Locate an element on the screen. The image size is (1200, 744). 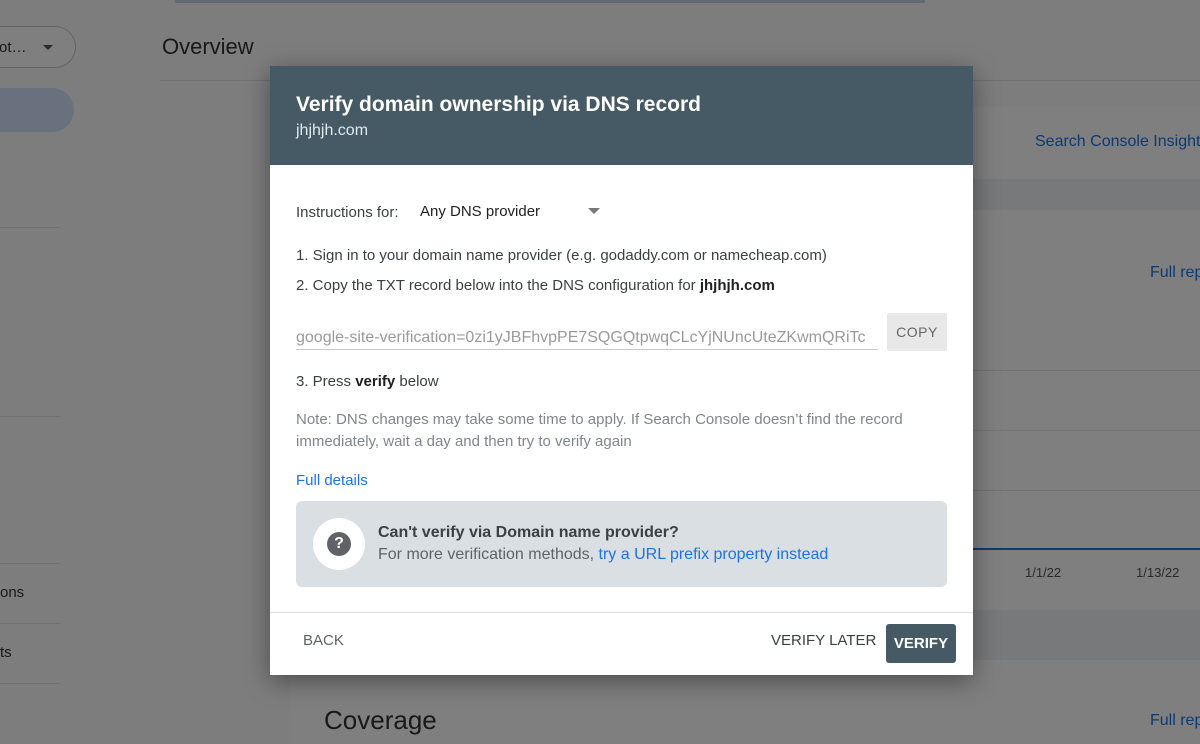
step-3-verify: verify is located at coordinates (375, 381).